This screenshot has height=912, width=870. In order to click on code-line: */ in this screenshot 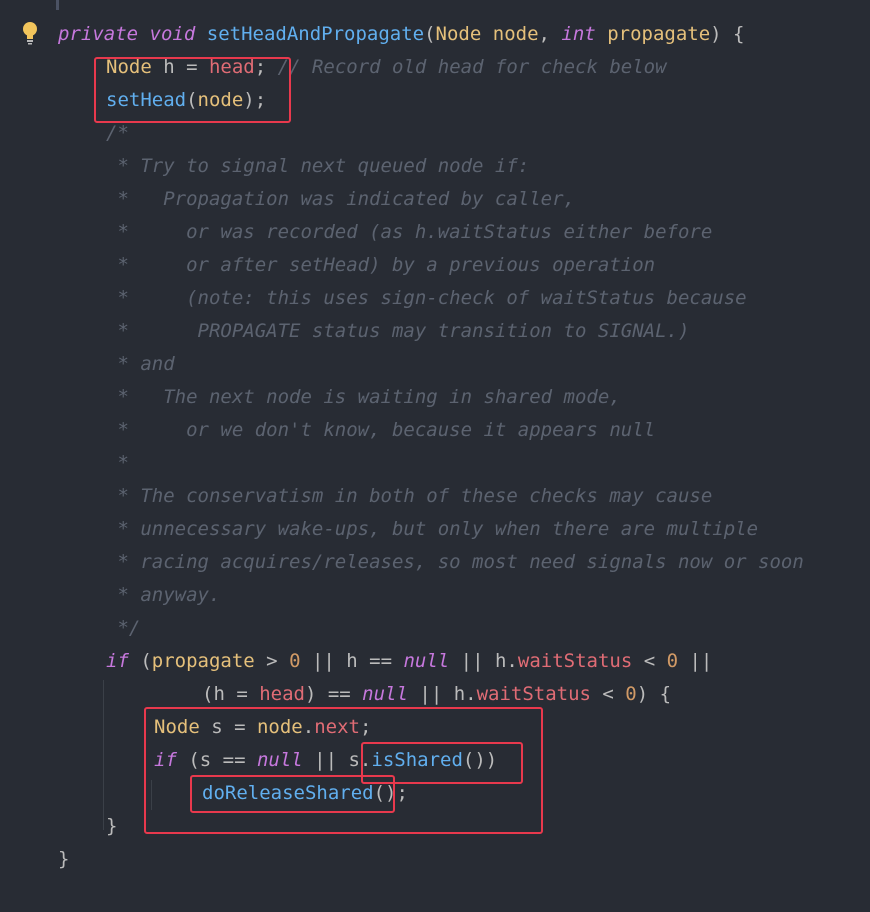, I will do `click(435, 628)`.